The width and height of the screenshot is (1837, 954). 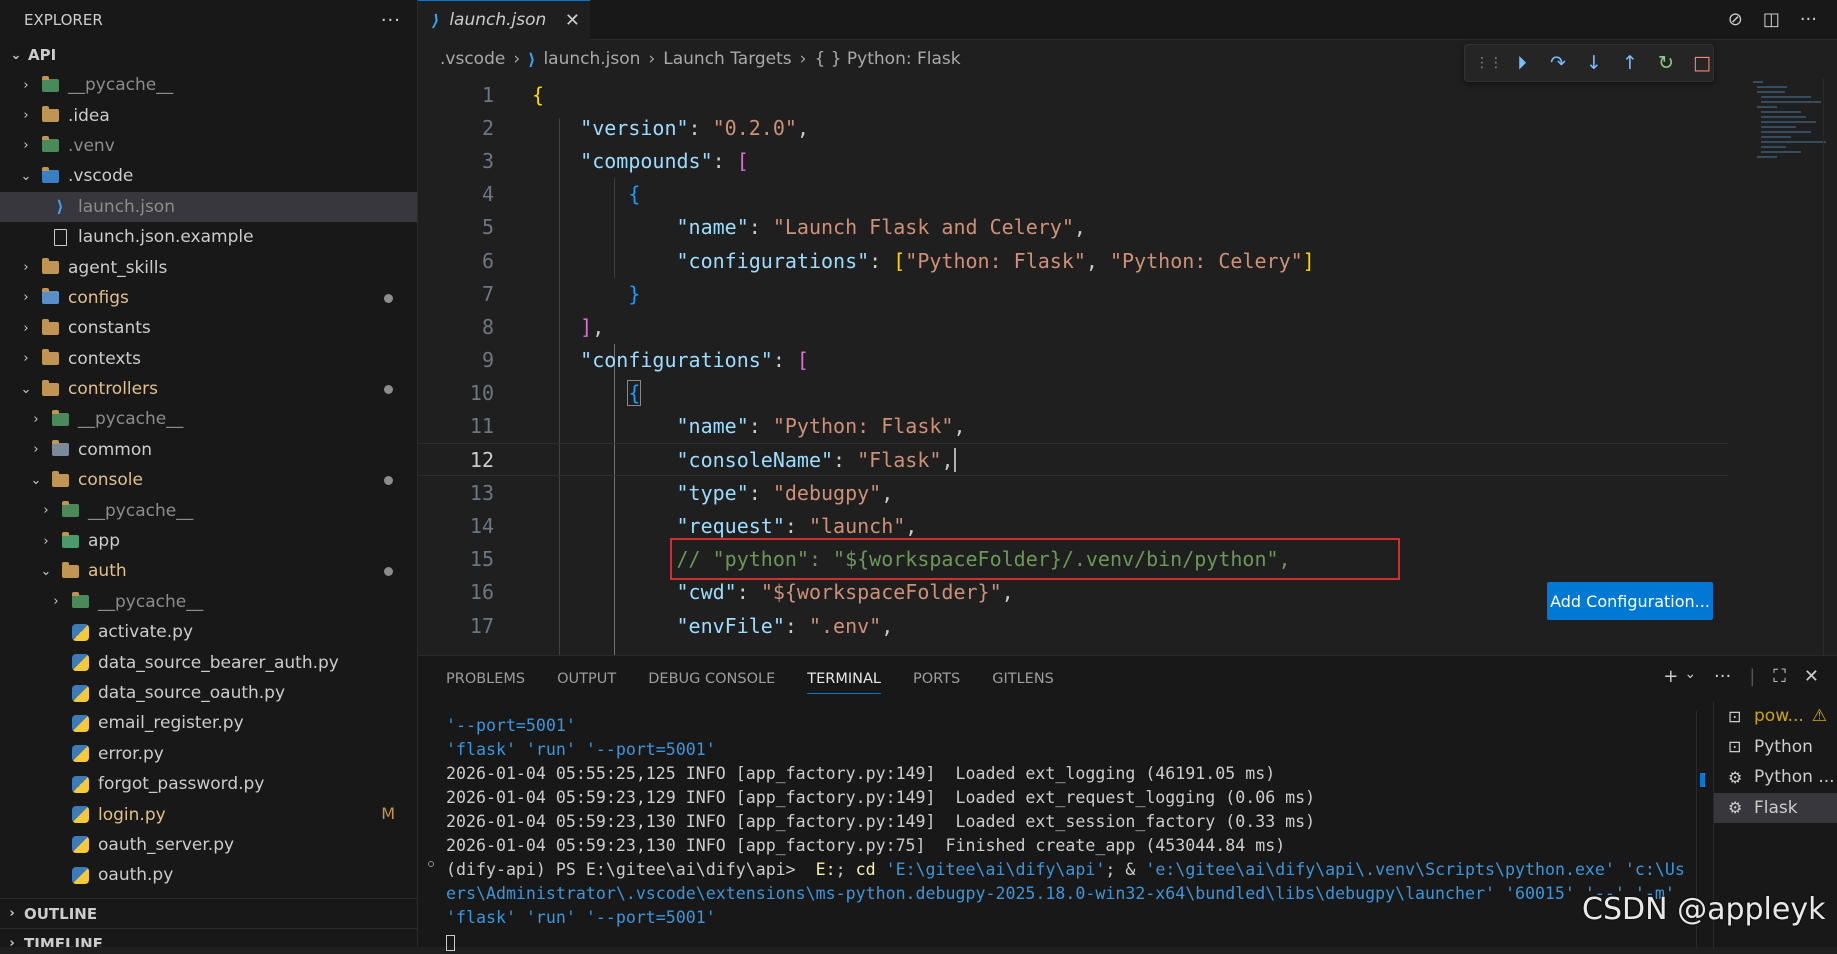 I want to click on tree-item: › .idea, so click(x=208, y=115).